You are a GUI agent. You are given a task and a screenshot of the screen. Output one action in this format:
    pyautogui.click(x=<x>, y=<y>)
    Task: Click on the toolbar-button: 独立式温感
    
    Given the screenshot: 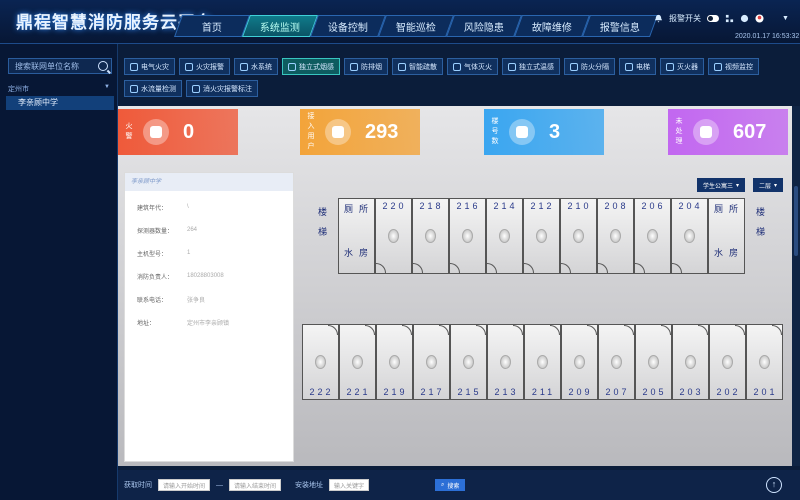 What is the action you would take?
    pyautogui.click(x=531, y=66)
    